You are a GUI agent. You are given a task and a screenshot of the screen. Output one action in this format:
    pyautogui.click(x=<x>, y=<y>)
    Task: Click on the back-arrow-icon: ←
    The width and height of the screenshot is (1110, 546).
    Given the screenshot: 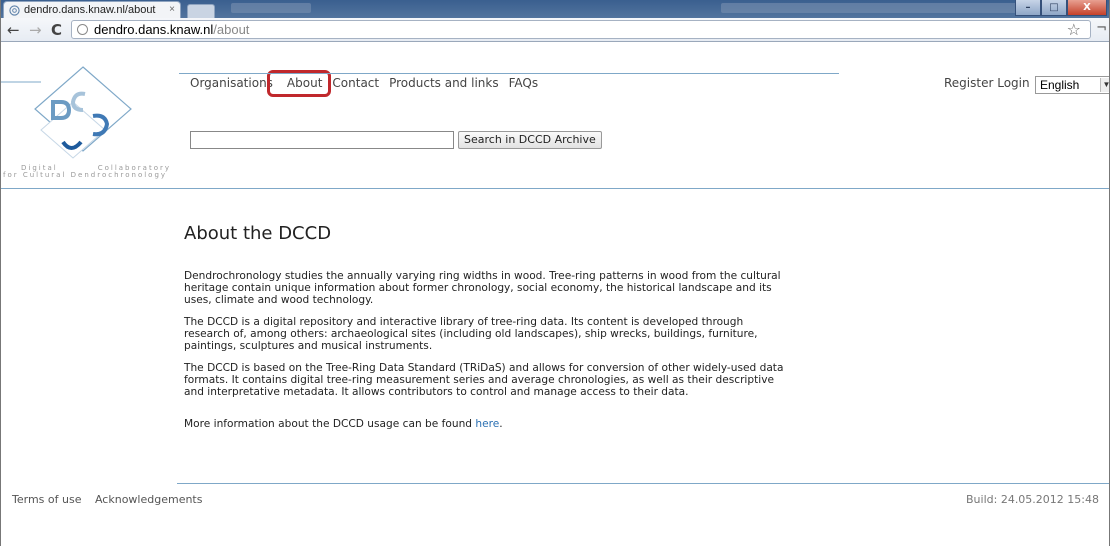 What is the action you would take?
    pyautogui.click(x=13, y=30)
    